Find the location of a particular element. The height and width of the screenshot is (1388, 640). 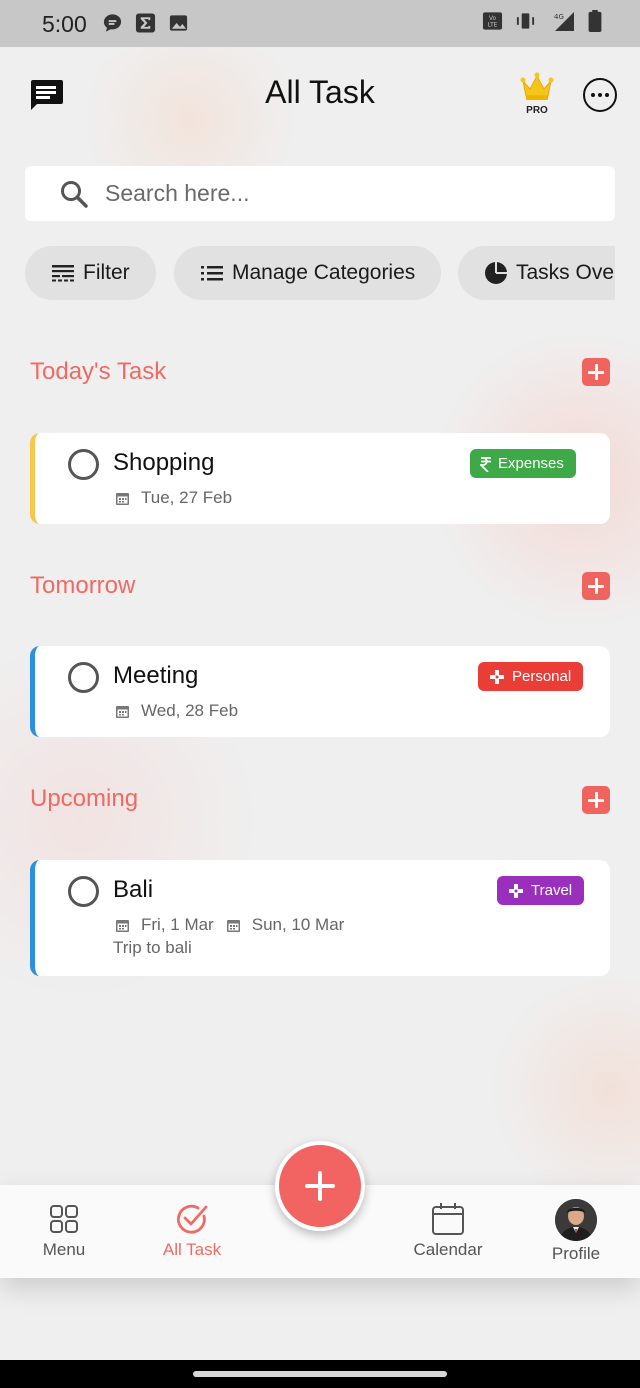

chip-bar: Filter Manage Categories Tasks Ove is located at coordinates (320, 273).